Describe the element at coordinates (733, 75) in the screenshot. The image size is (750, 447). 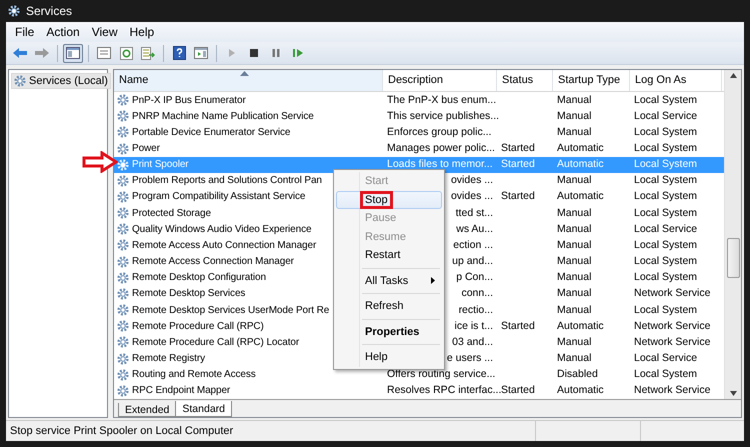
I see `scroll-up-icon` at that location.